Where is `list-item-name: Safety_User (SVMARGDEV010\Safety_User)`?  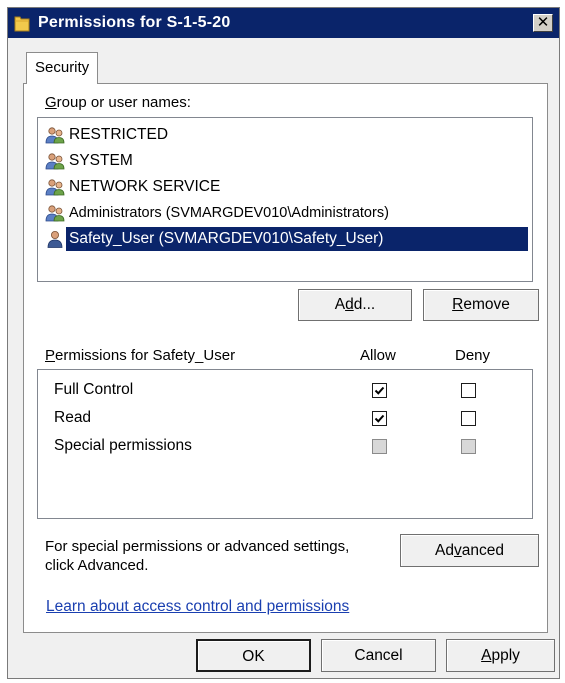
list-item-name: Safety_User (SVMARGDEV010\Safety_User) is located at coordinates (226, 238).